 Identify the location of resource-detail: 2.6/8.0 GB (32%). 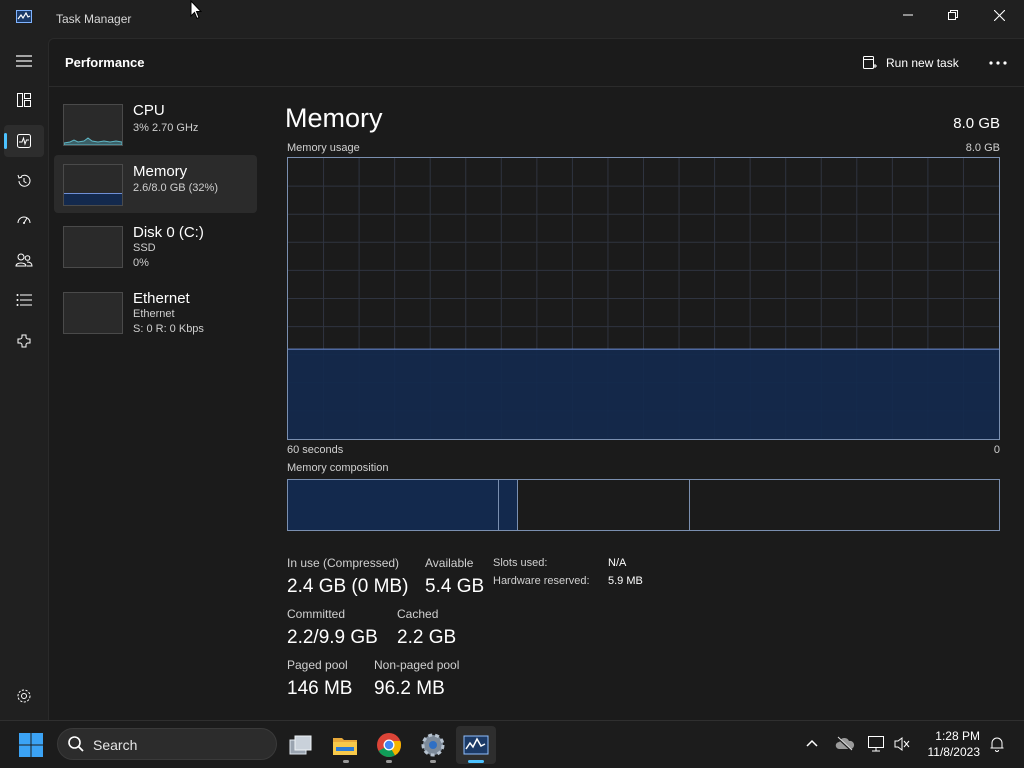
(175, 188).